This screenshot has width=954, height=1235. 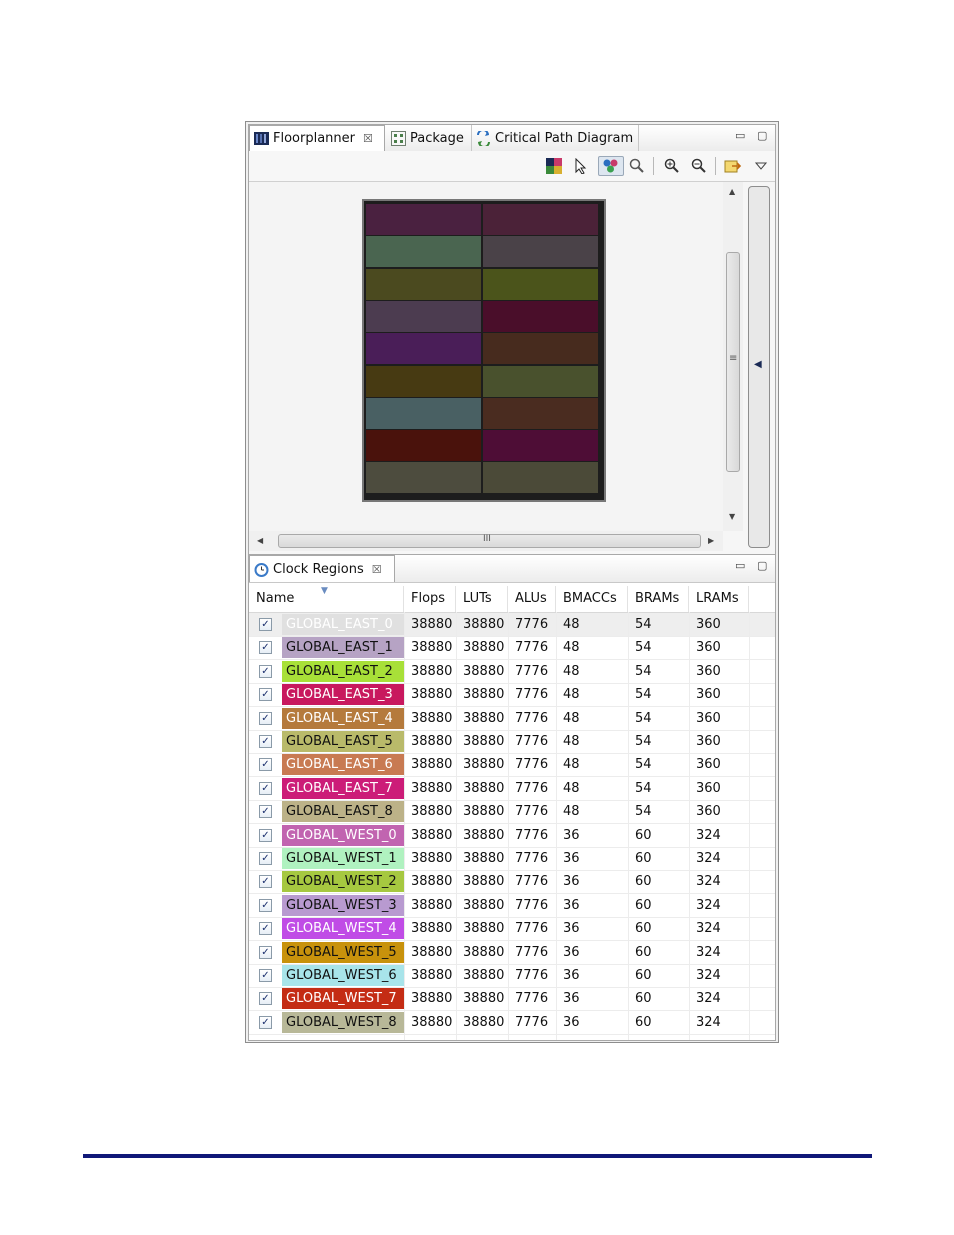 What do you see at coordinates (512, 765) in the screenshot?
I see `table-row: ✓ GLOBAL_EAST_6 38880 38880 7776 48 54 360` at bounding box center [512, 765].